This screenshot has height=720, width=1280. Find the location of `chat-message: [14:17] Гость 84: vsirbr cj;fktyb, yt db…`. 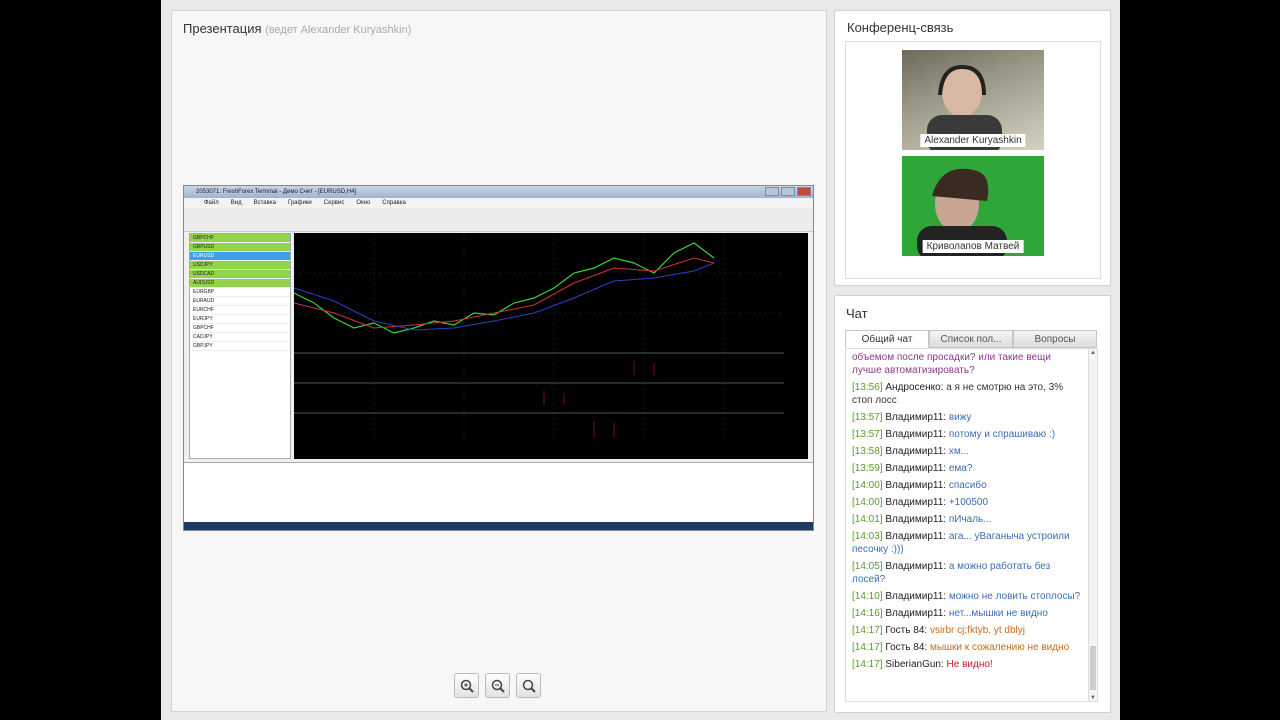

chat-message: [14:17] Гость 84: vsirbr cj;fktyb, yt db… is located at coordinates (971, 630).